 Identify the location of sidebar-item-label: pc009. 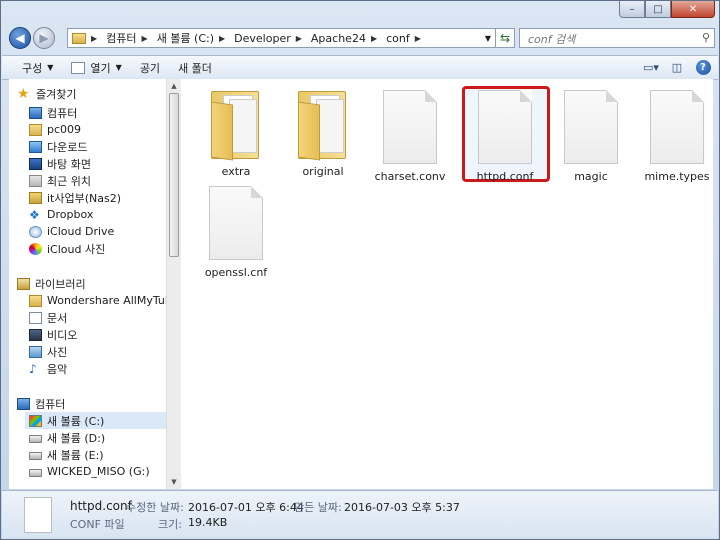
(64, 129).